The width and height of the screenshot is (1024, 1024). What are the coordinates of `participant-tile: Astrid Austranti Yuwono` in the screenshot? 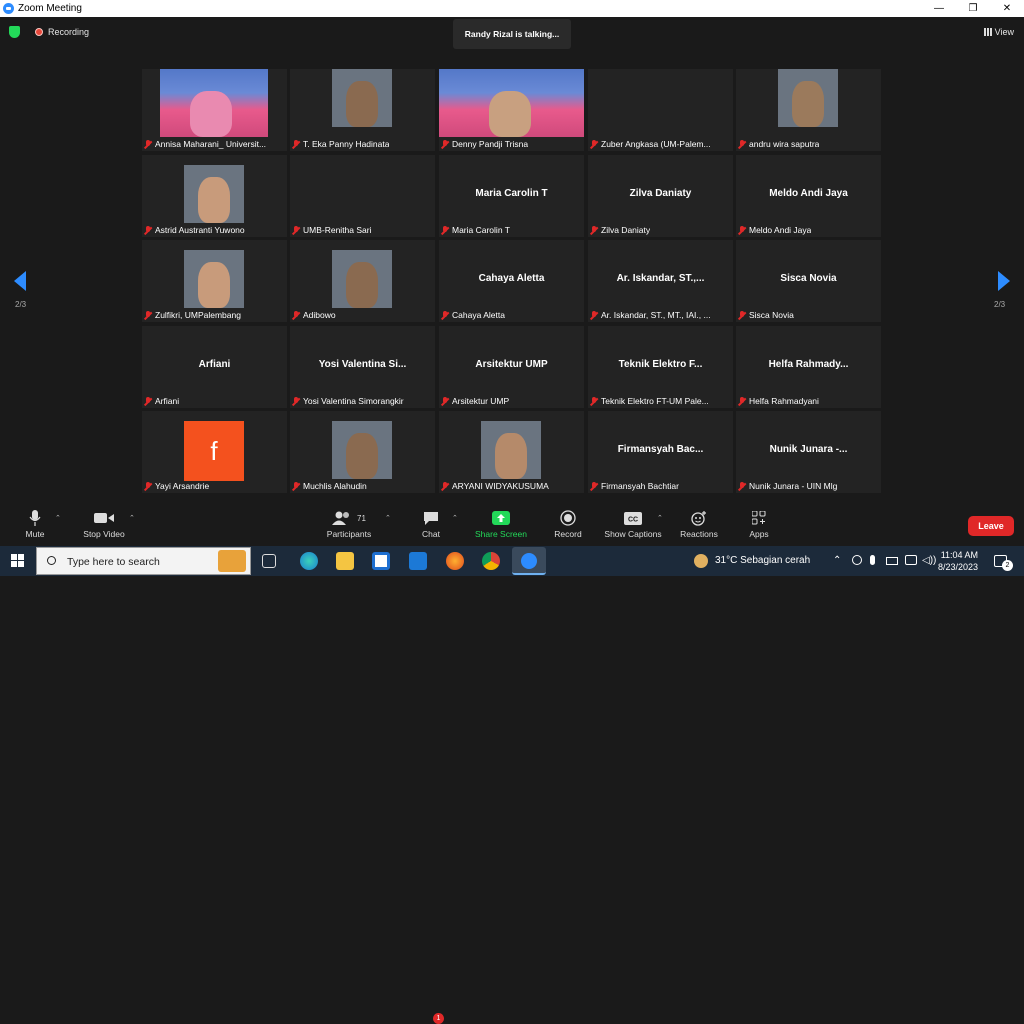 It's located at (214, 196).